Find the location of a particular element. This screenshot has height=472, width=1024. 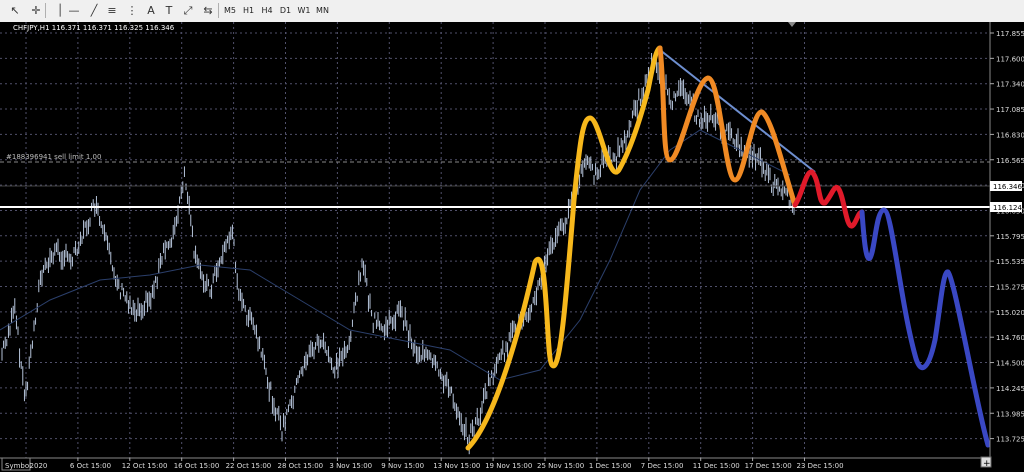

cursor-tool: ↖ is located at coordinates (15, 10).